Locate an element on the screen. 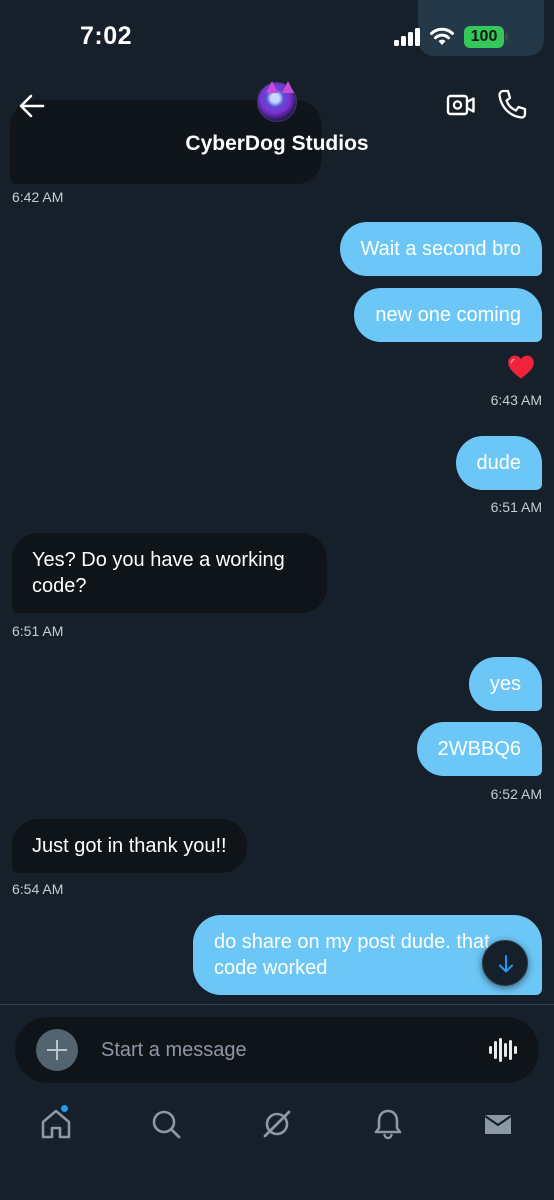 This screenshot has height=1200, width=554. phone-call-icon is located at coordinates (512, 104).